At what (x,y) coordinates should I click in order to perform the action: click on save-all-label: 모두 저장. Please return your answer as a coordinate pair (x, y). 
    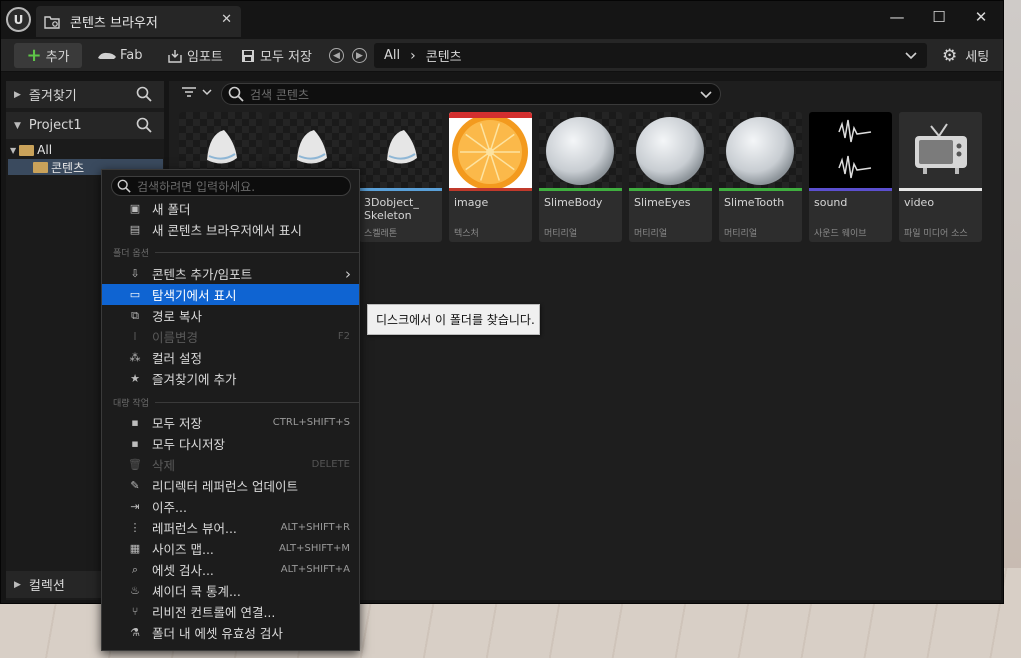
    Looking at the image, I should click on (286, 57).